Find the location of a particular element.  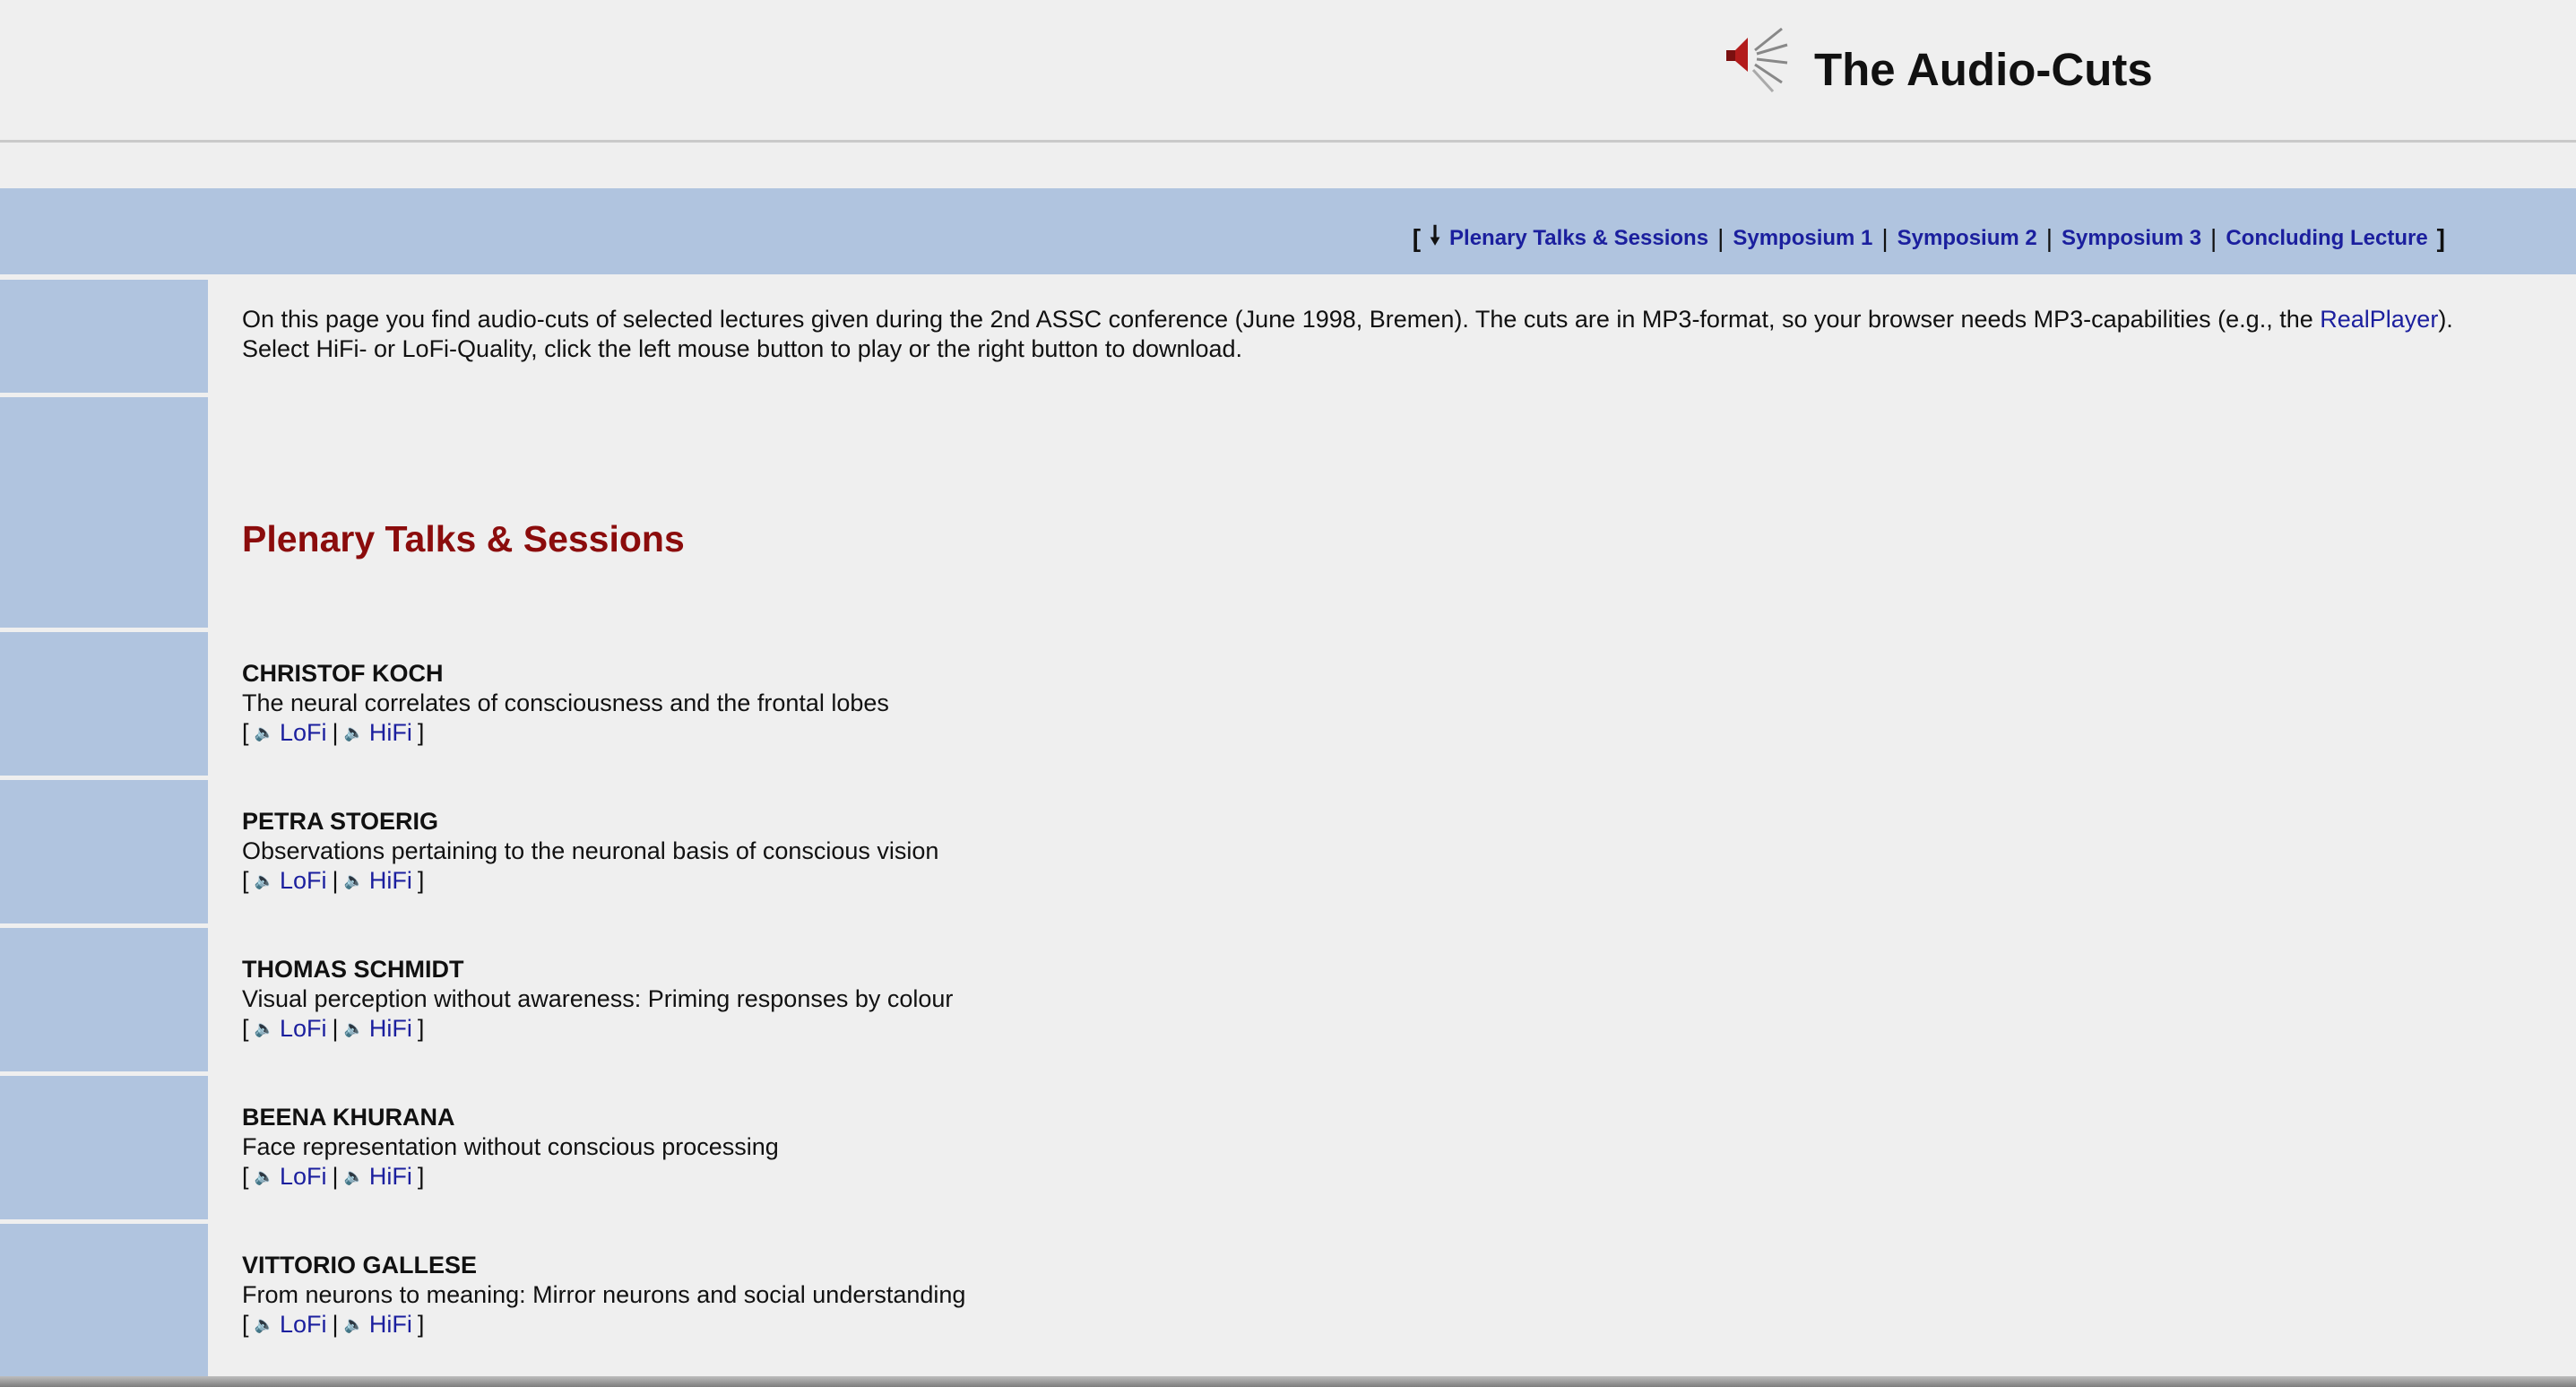

nav-link-symposium-2: Symposium 2 is located at coordinates (1967, 238).